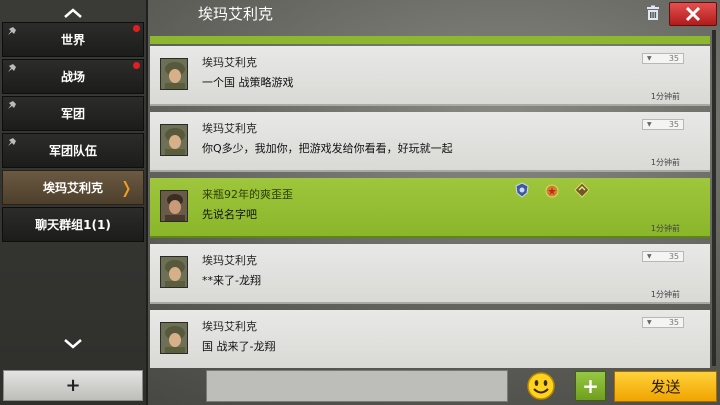 The height and width of the screenshot is (405, 720). I want to click on chevron-right-icon: ❭, so click(126, 187).